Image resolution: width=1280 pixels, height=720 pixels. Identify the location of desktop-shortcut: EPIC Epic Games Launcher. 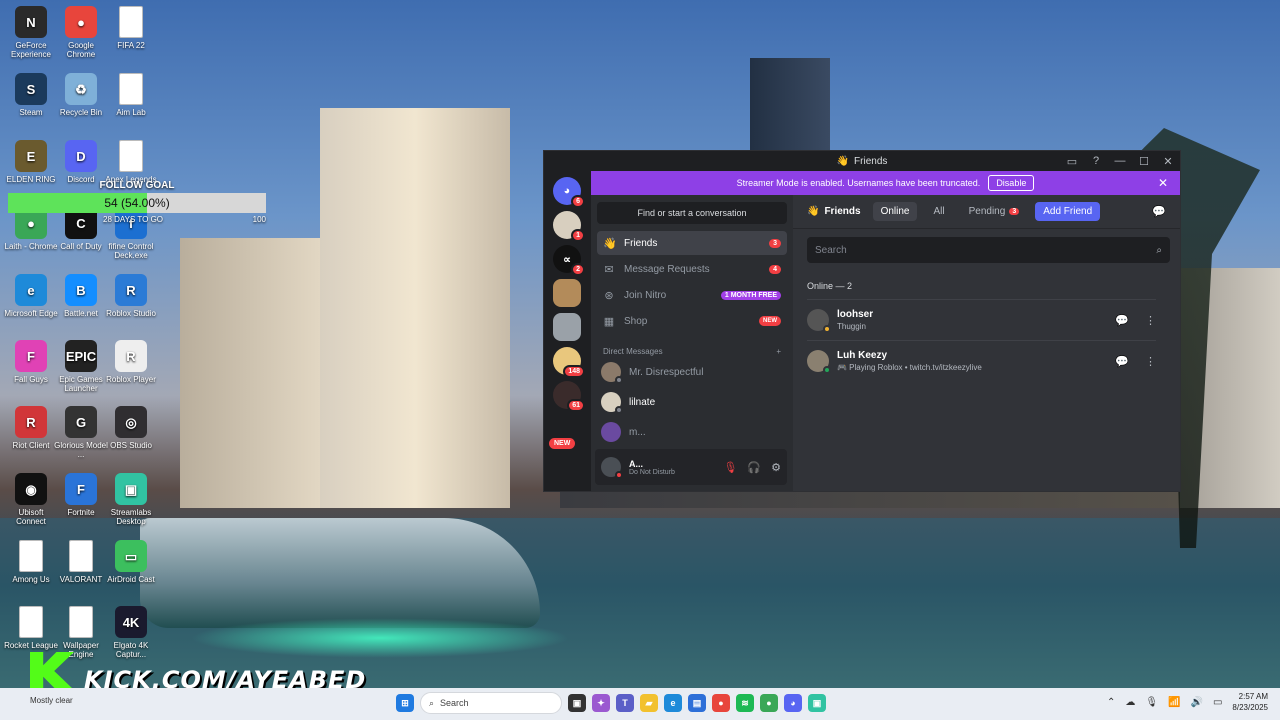
(81, 366).